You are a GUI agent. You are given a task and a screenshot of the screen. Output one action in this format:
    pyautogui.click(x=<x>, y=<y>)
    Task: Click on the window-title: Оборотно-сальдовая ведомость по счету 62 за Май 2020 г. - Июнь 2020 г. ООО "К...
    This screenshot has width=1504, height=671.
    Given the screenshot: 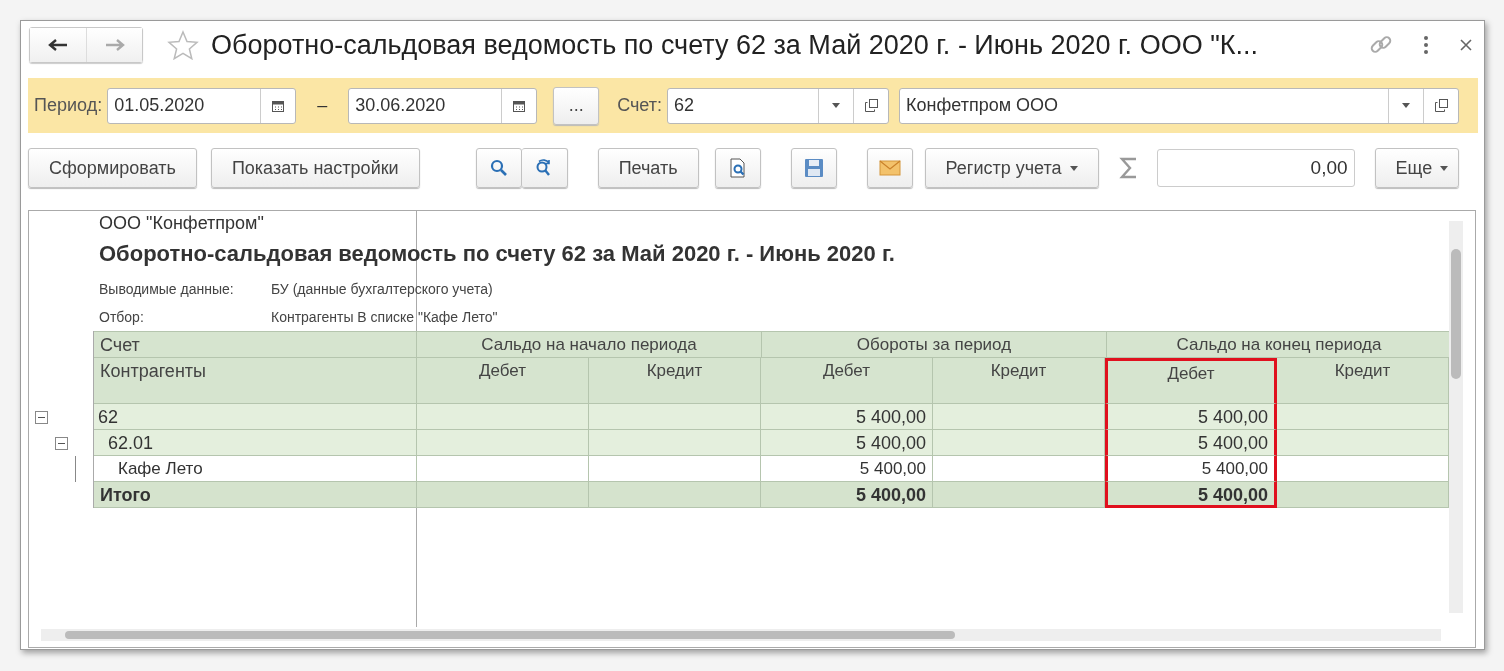 What is the action you would take?
    pyautogui.click(x=735, y=45)
    